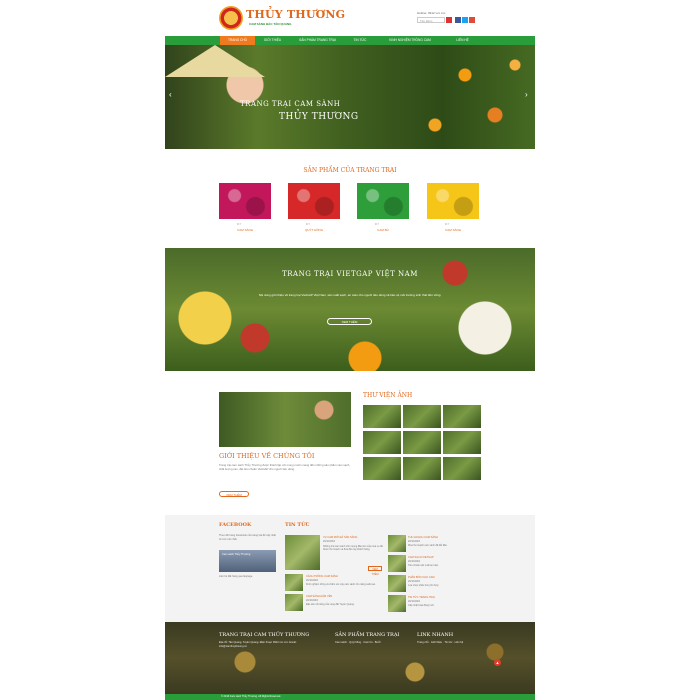 The width and height of the screenshot is (700, 700). Describe the element at coordinates (329, 541) in the screenshot. I see `news-featured-date: 20/10/2016` at that location.